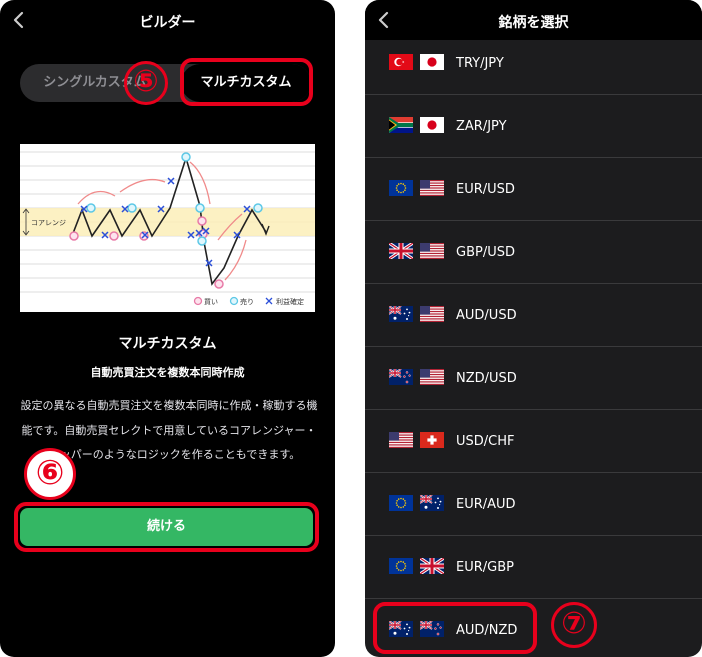 This screenshot has width=702, height=657. I want to click on currency-pair-label: EUR/USD, so click(485, 189).